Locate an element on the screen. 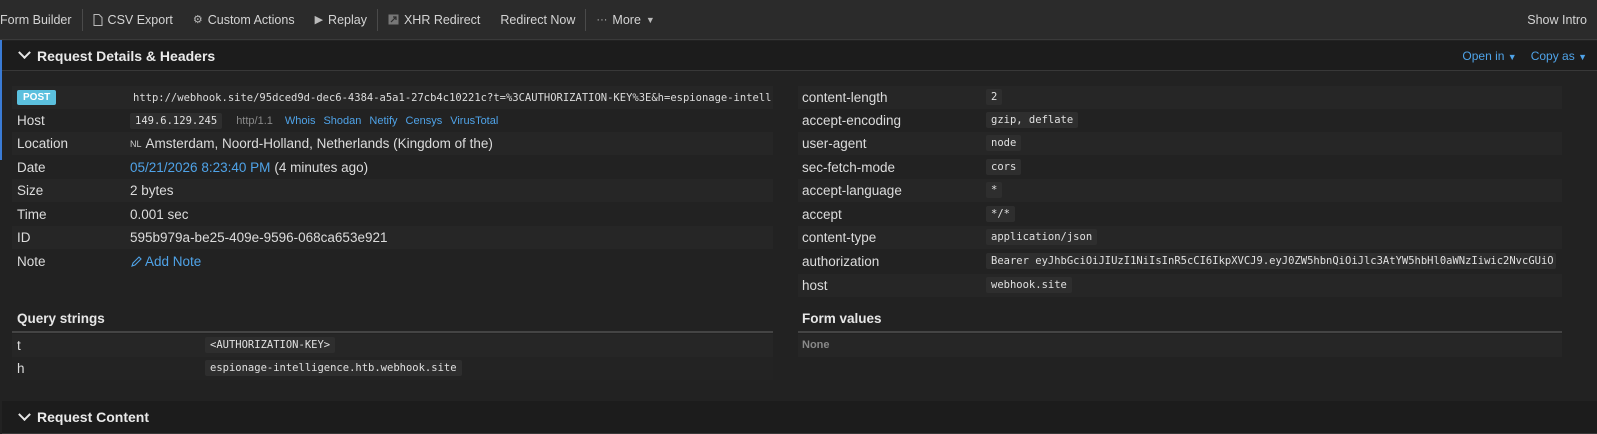 This screenshot has height=434, width=1597. host-label: Host is located at coordinates (31, 120).